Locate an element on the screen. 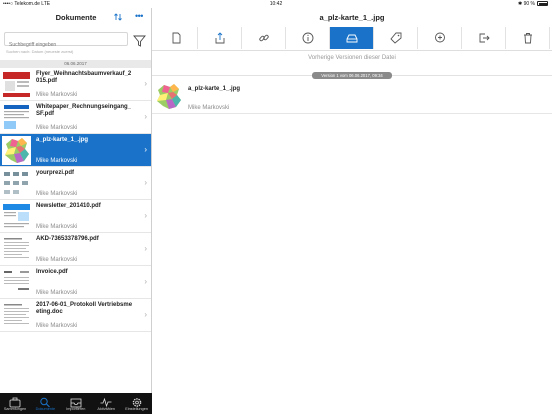 This screenshot has height=414, width=552. date-section-header: 06.06.2017 is located at coordinates (75, 64).